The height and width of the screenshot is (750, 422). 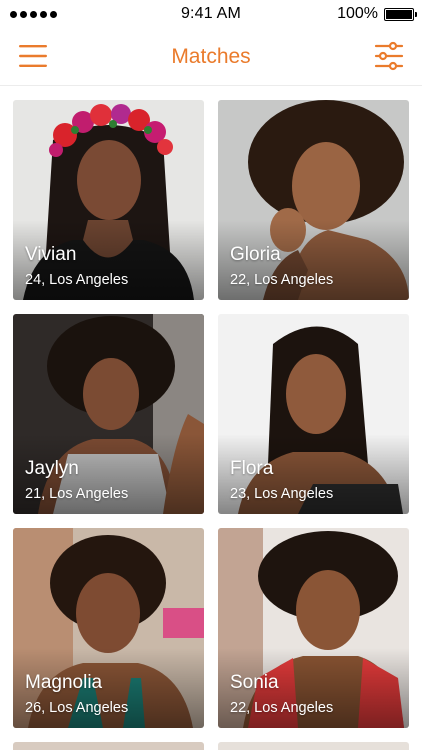 What do you see at coordinates (255, 254) in the screenshot?
I see `match-name: Gloria` at bounding box center [255, 254].